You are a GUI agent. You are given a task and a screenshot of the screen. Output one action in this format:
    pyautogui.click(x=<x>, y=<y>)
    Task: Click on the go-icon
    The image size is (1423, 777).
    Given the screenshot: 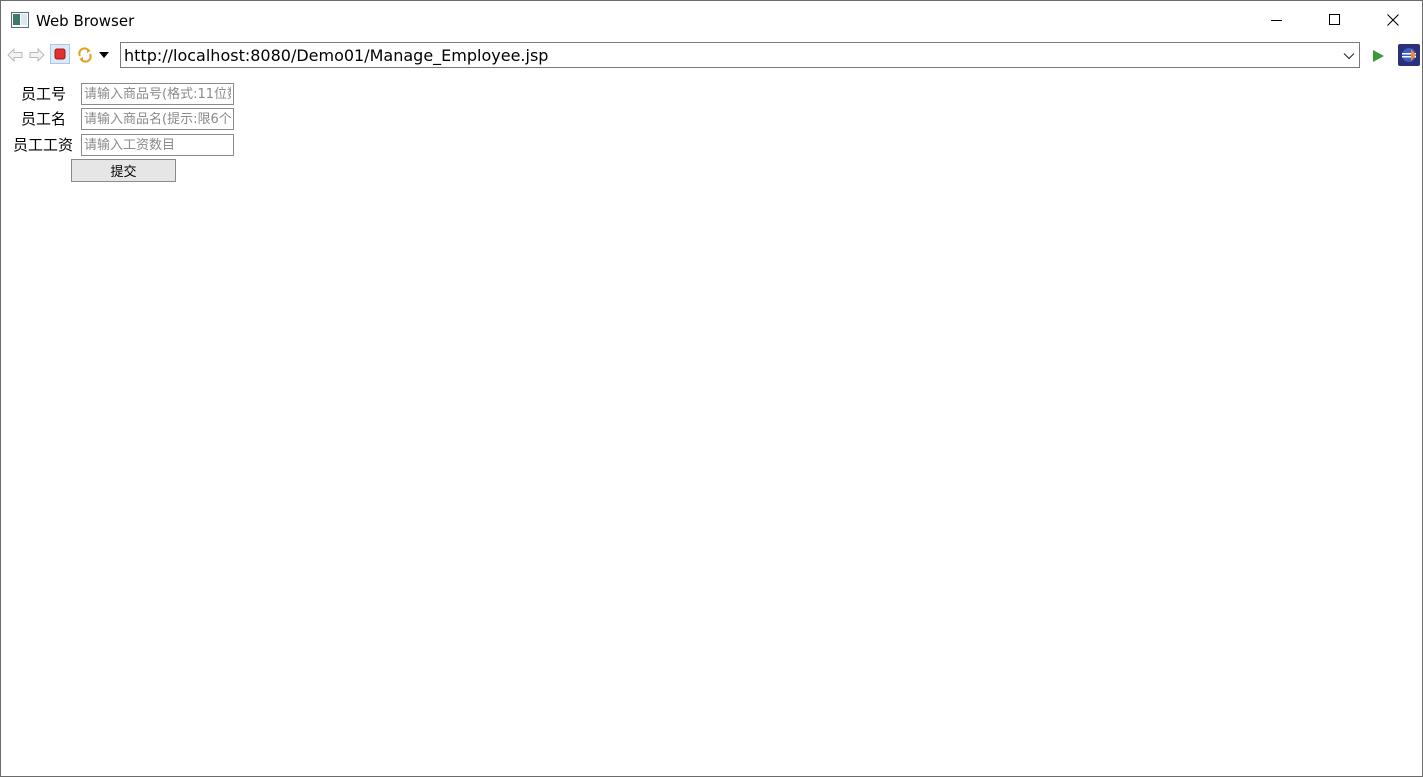 What is the action you would take?
    pyautogui.click(x=1378, y=56)
    